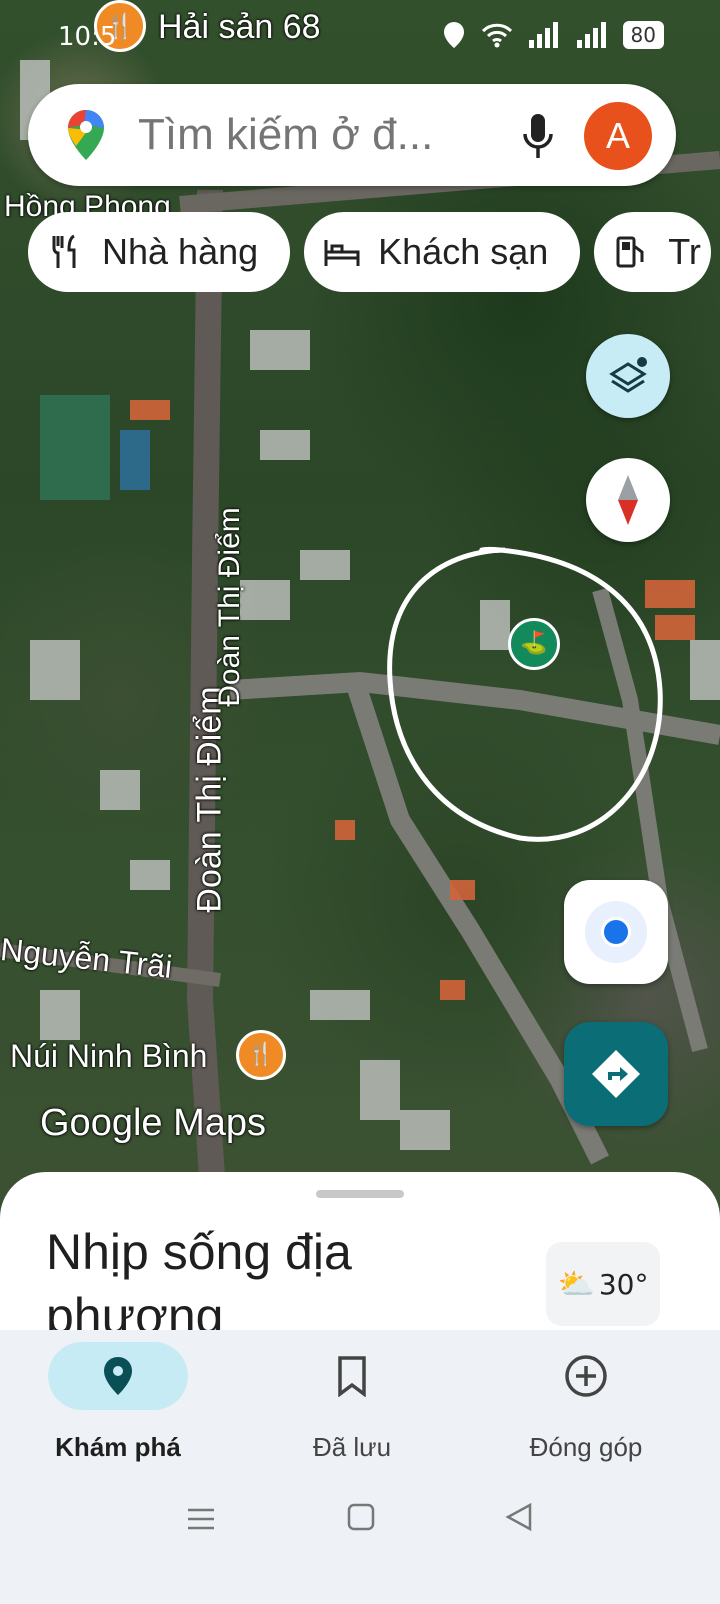 Image resolution: width=720 pixels, height=1604 pixels. I want to click on tab-label: Đã lưu, so click(352, 1447).